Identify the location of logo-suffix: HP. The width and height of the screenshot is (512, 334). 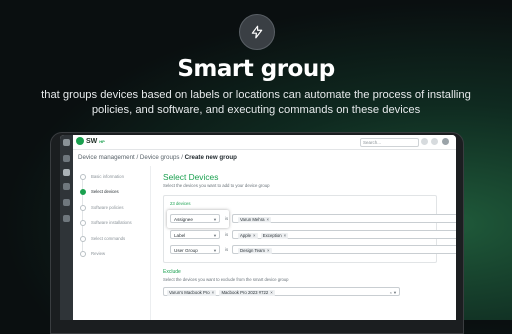
(102, 141).